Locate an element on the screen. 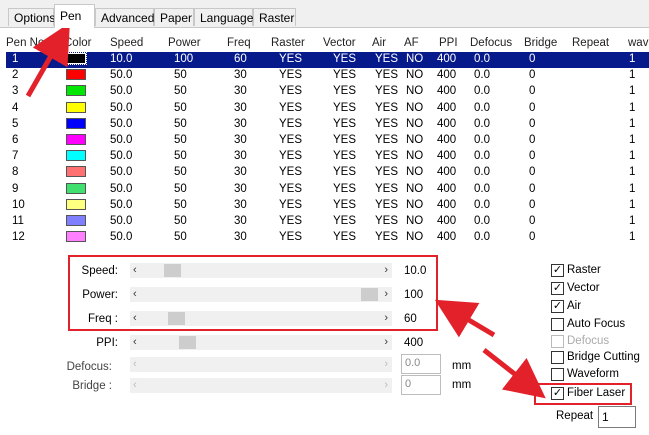 This screenshot has height=435, width=649. arrow-to-pen-tab is located at coordinates (47, 60).